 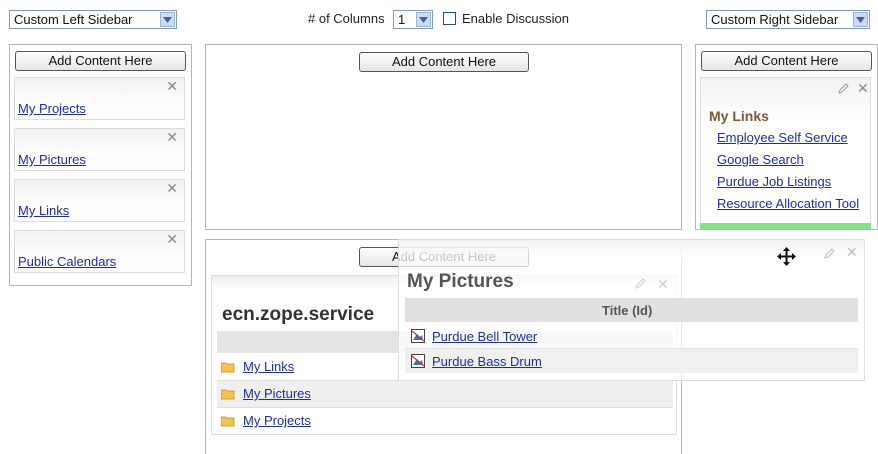 What do you see at coordinates (788, 203) in the screenshot?
I see `link-resource-allocation-tool: Resource Allocation Tool` at bounding box center [788, 203].